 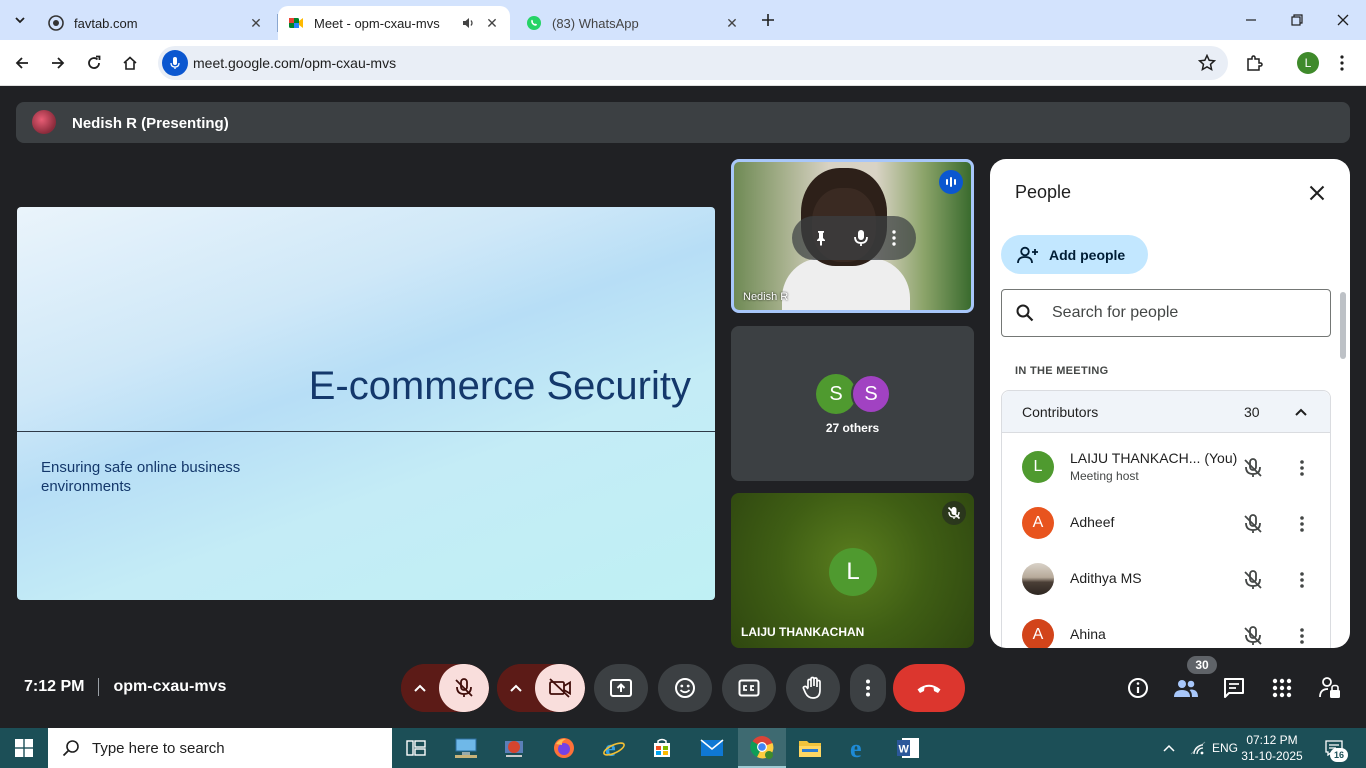 What do you see at coordinates (1234, 688) in the screenshot?
I see `chat-button` at bounding box center [1234, 688].